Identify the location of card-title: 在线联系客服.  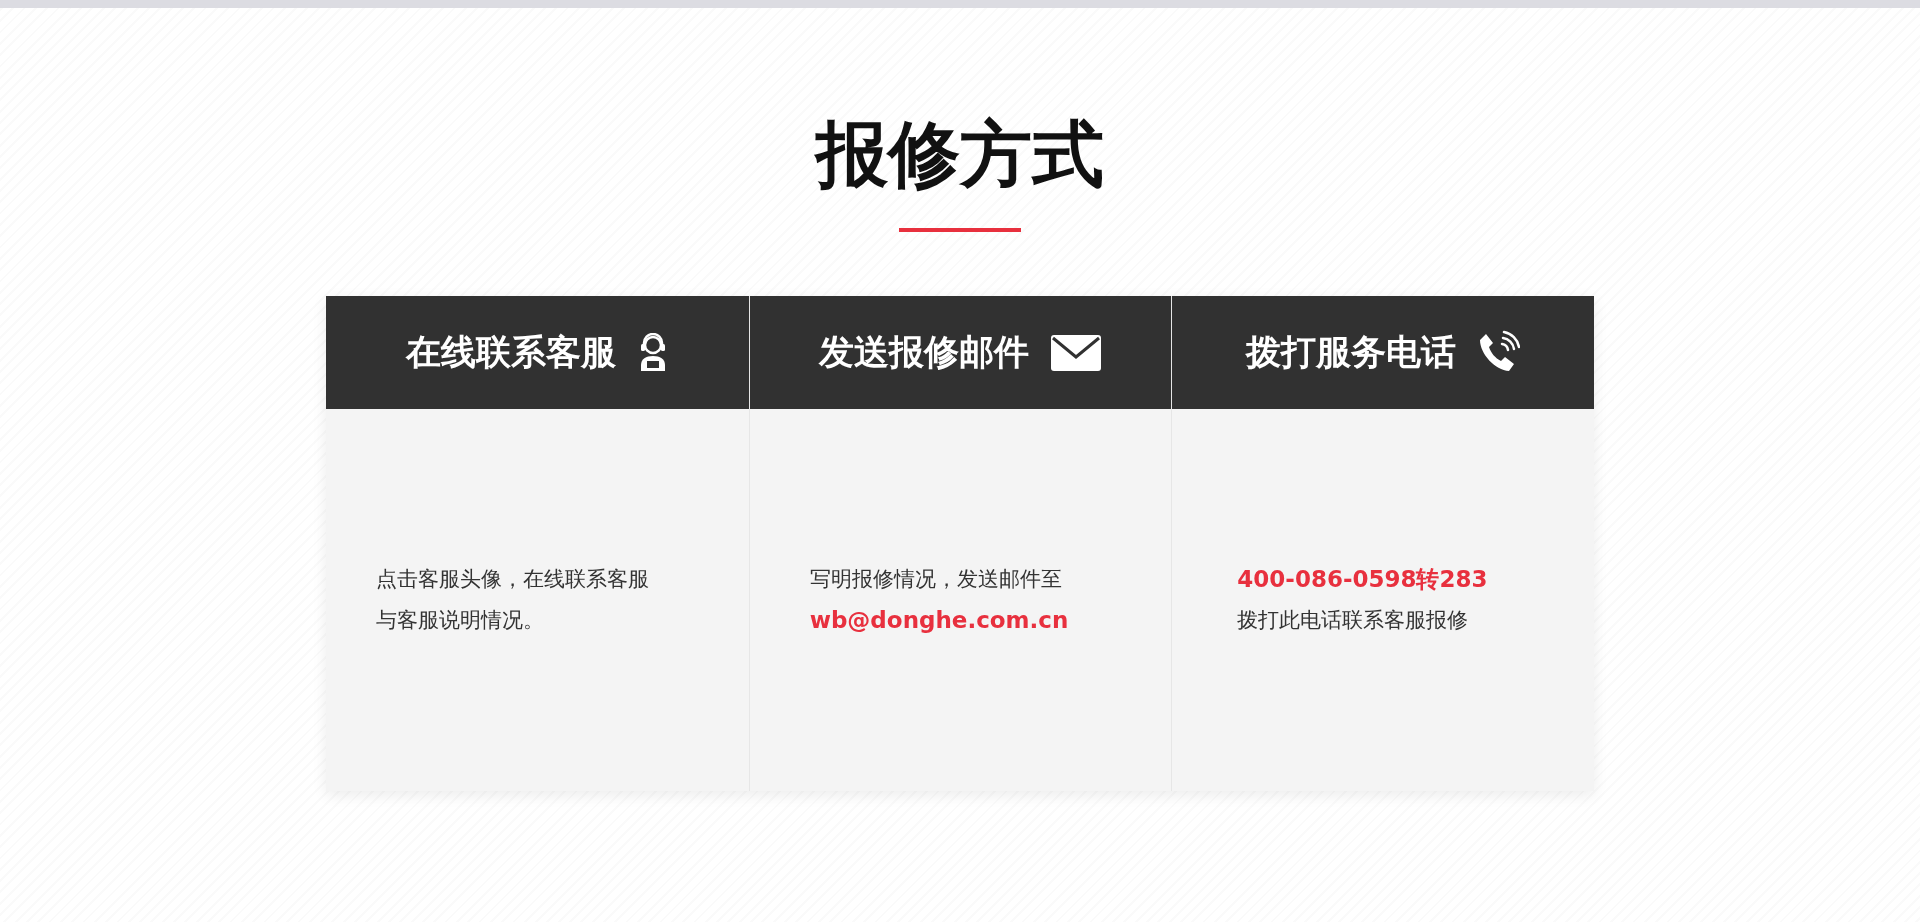
(511, 352).